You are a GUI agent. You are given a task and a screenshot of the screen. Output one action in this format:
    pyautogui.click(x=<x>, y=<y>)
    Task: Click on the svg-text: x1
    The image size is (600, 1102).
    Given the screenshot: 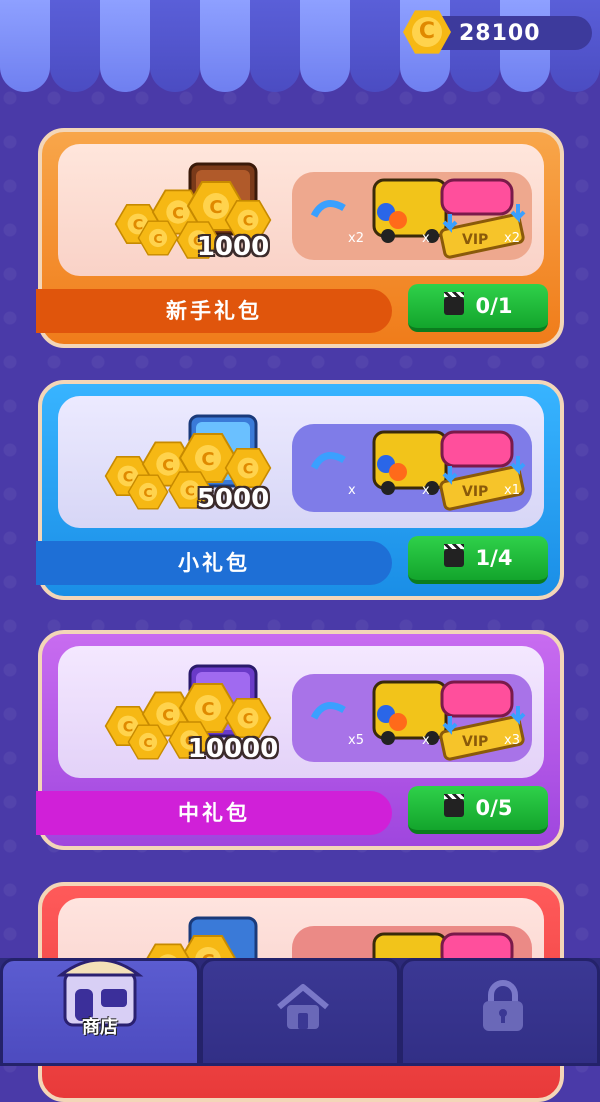 What is the action you would take?
    pyautogui.click(x=512, y=490)
    